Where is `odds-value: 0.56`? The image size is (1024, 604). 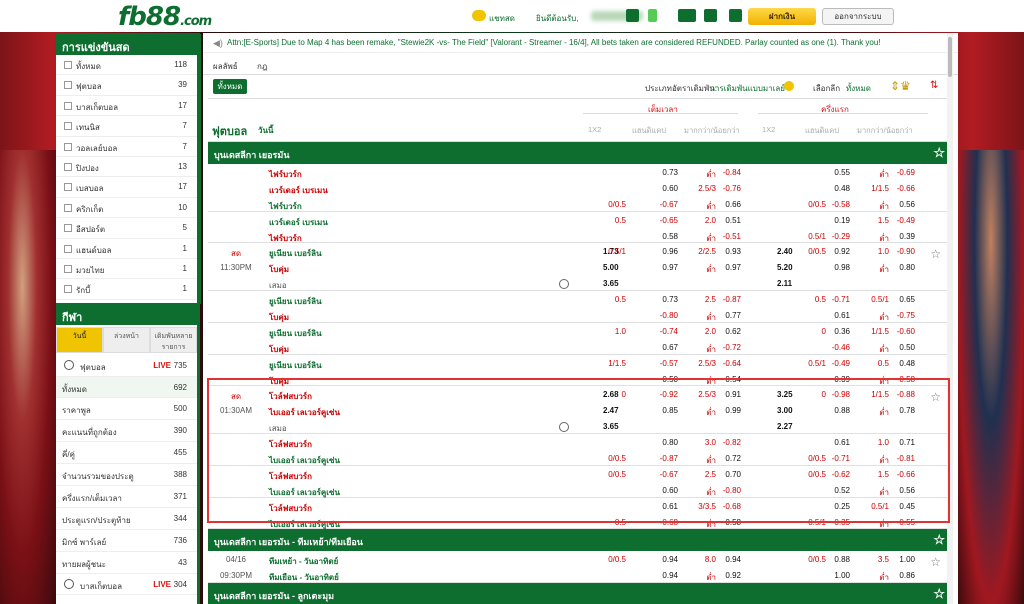 odds-value: 0.56 is located at coordinates (895, 204).